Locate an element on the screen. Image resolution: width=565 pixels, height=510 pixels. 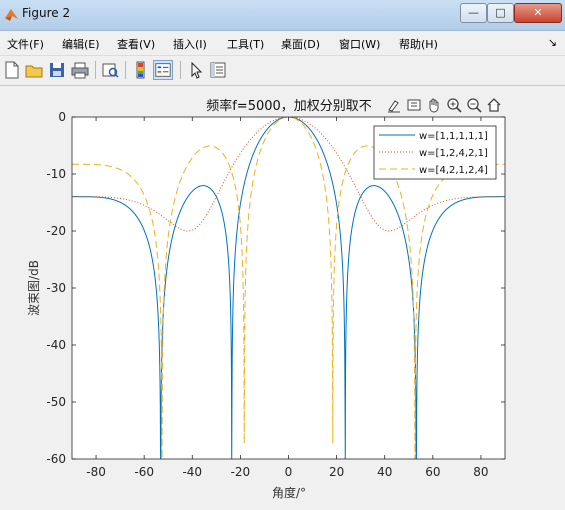
menu-edit: 编辑(E) is located at coordinates (81, 44).